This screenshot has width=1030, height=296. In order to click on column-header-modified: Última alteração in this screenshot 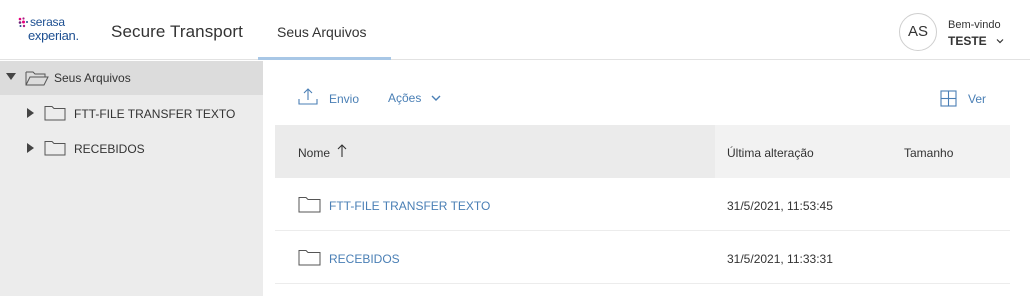, I will do `click(770, 153)`.